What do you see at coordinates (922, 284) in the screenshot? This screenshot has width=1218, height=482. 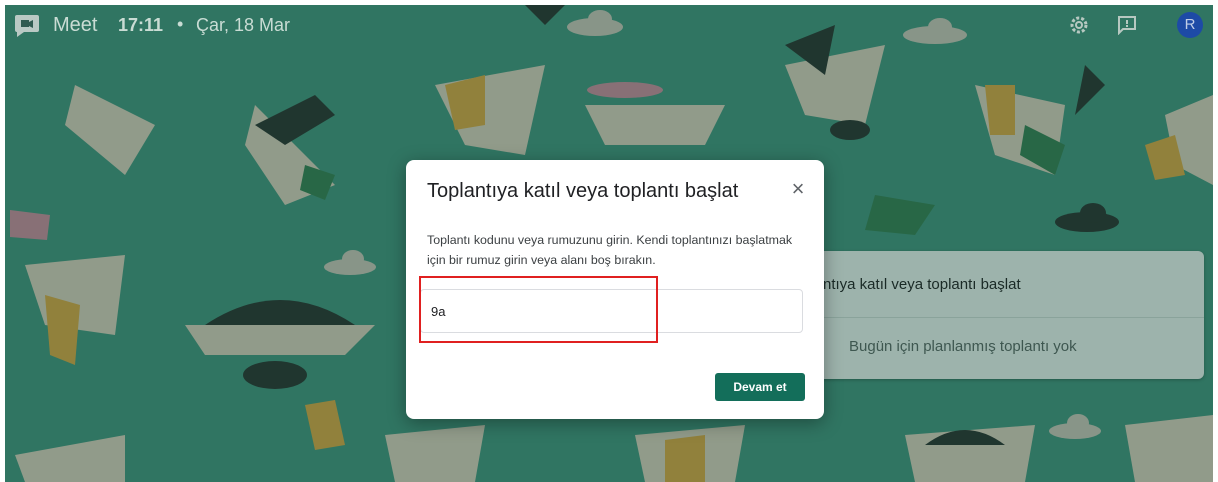 I see `join-or-start-meeting-item: ntıya katıl veya toplantı başlat` at bounding box center [922, 284].